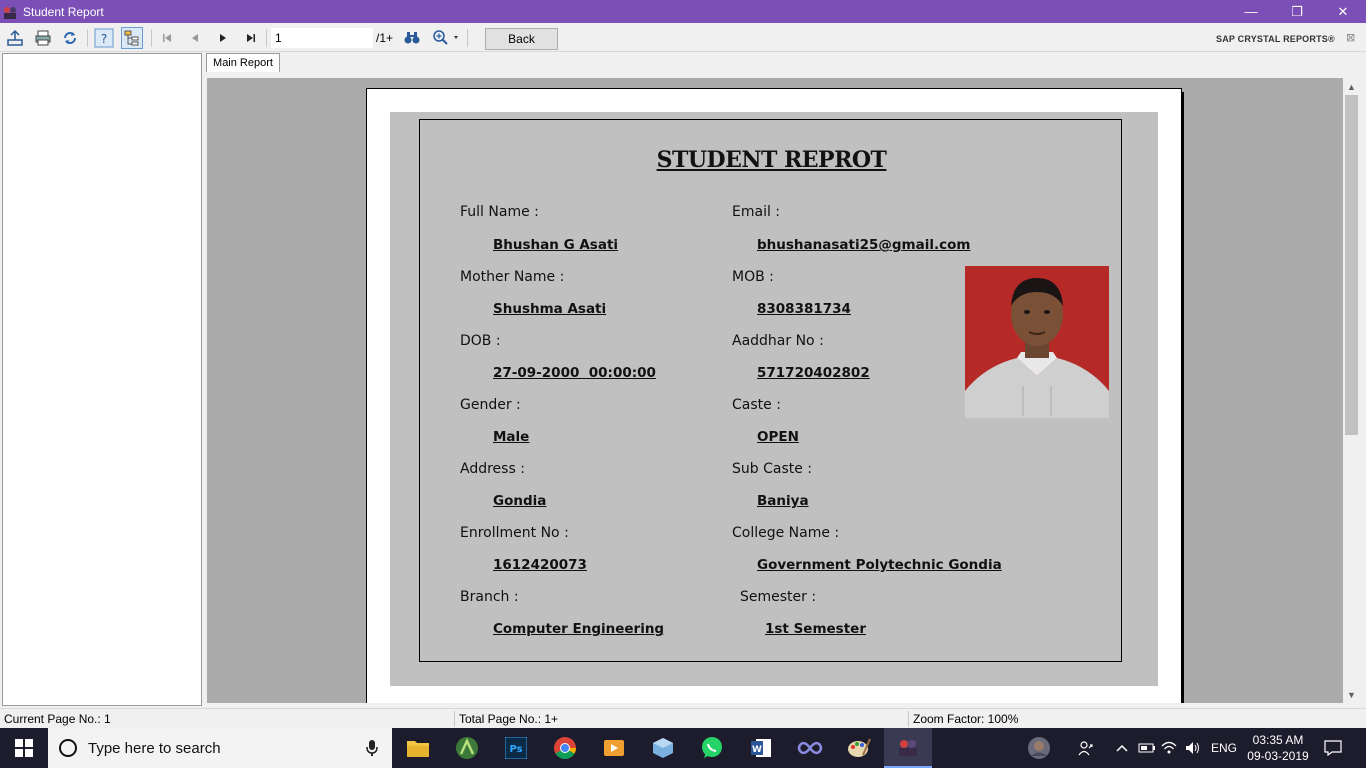 The width and height of the screenshot is (1366, 768). Describe the element at coordinates (1351, 694) in the screenshot. I see `scroll-down-icon: ▼` at that location.